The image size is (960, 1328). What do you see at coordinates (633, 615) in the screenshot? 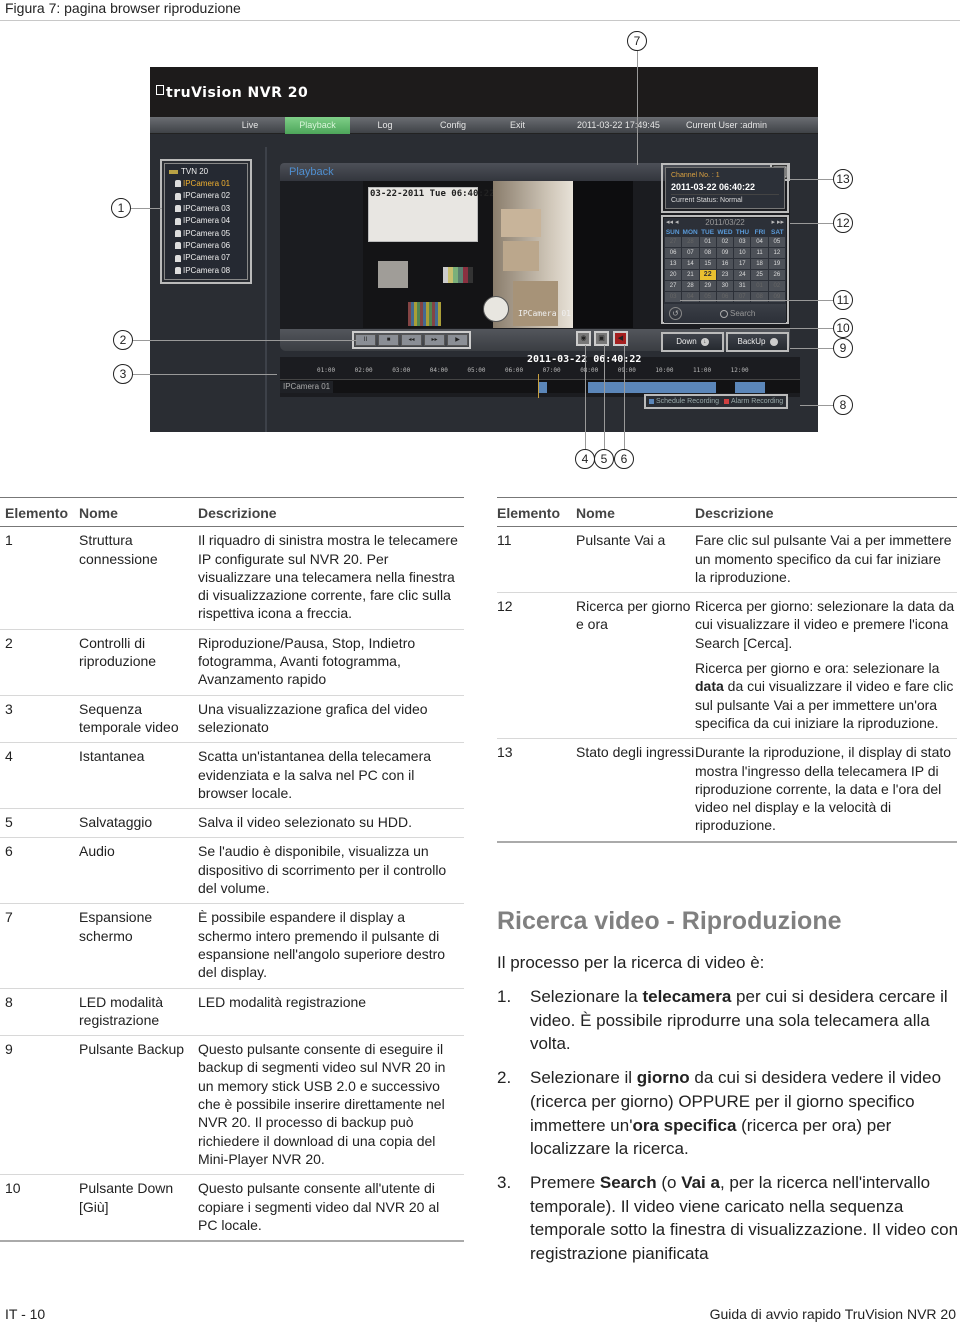
I see `cell-name: Ricerca per giorno e ora` at bounding box center [633, 615].